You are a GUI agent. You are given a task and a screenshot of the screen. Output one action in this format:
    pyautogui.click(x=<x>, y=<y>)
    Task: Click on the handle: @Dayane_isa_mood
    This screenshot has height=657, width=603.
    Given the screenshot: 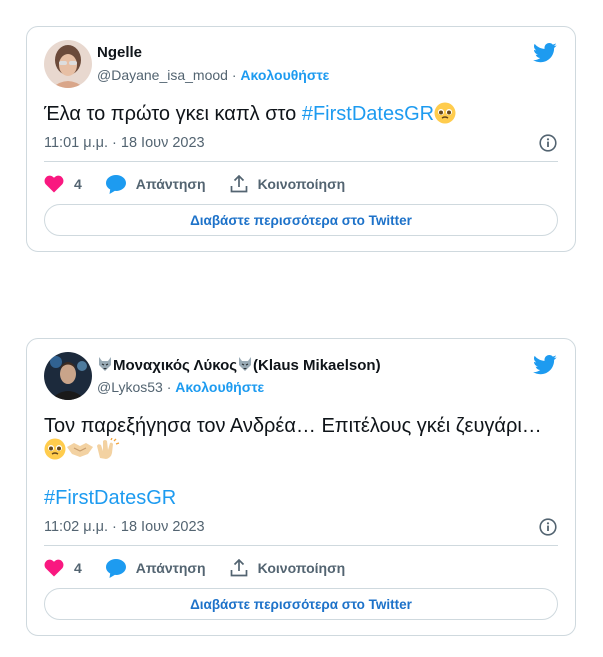 What is the action you would take?
    pyautogui.click(x=162, y=75)
    